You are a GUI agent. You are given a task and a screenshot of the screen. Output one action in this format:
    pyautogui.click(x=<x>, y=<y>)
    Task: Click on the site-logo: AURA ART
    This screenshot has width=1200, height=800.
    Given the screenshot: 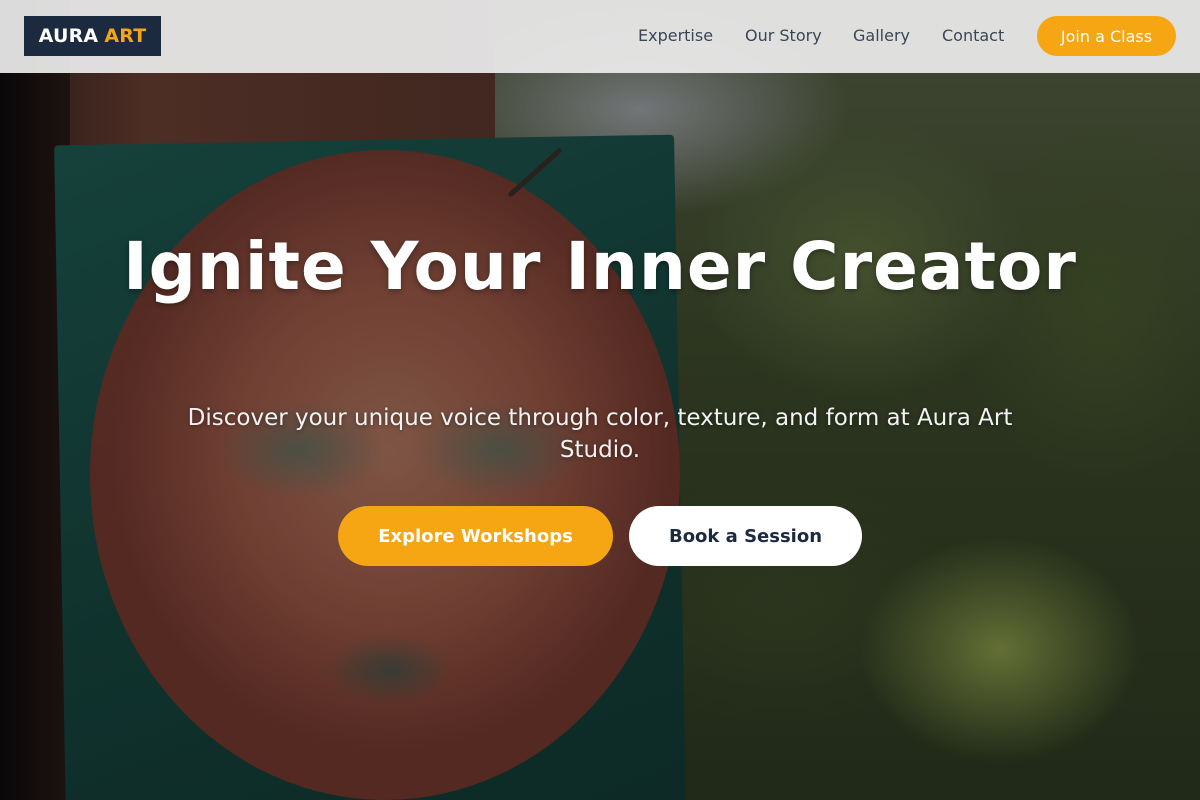 What is the action you would take?
    pyautogui.click(x=92, y=36)
    